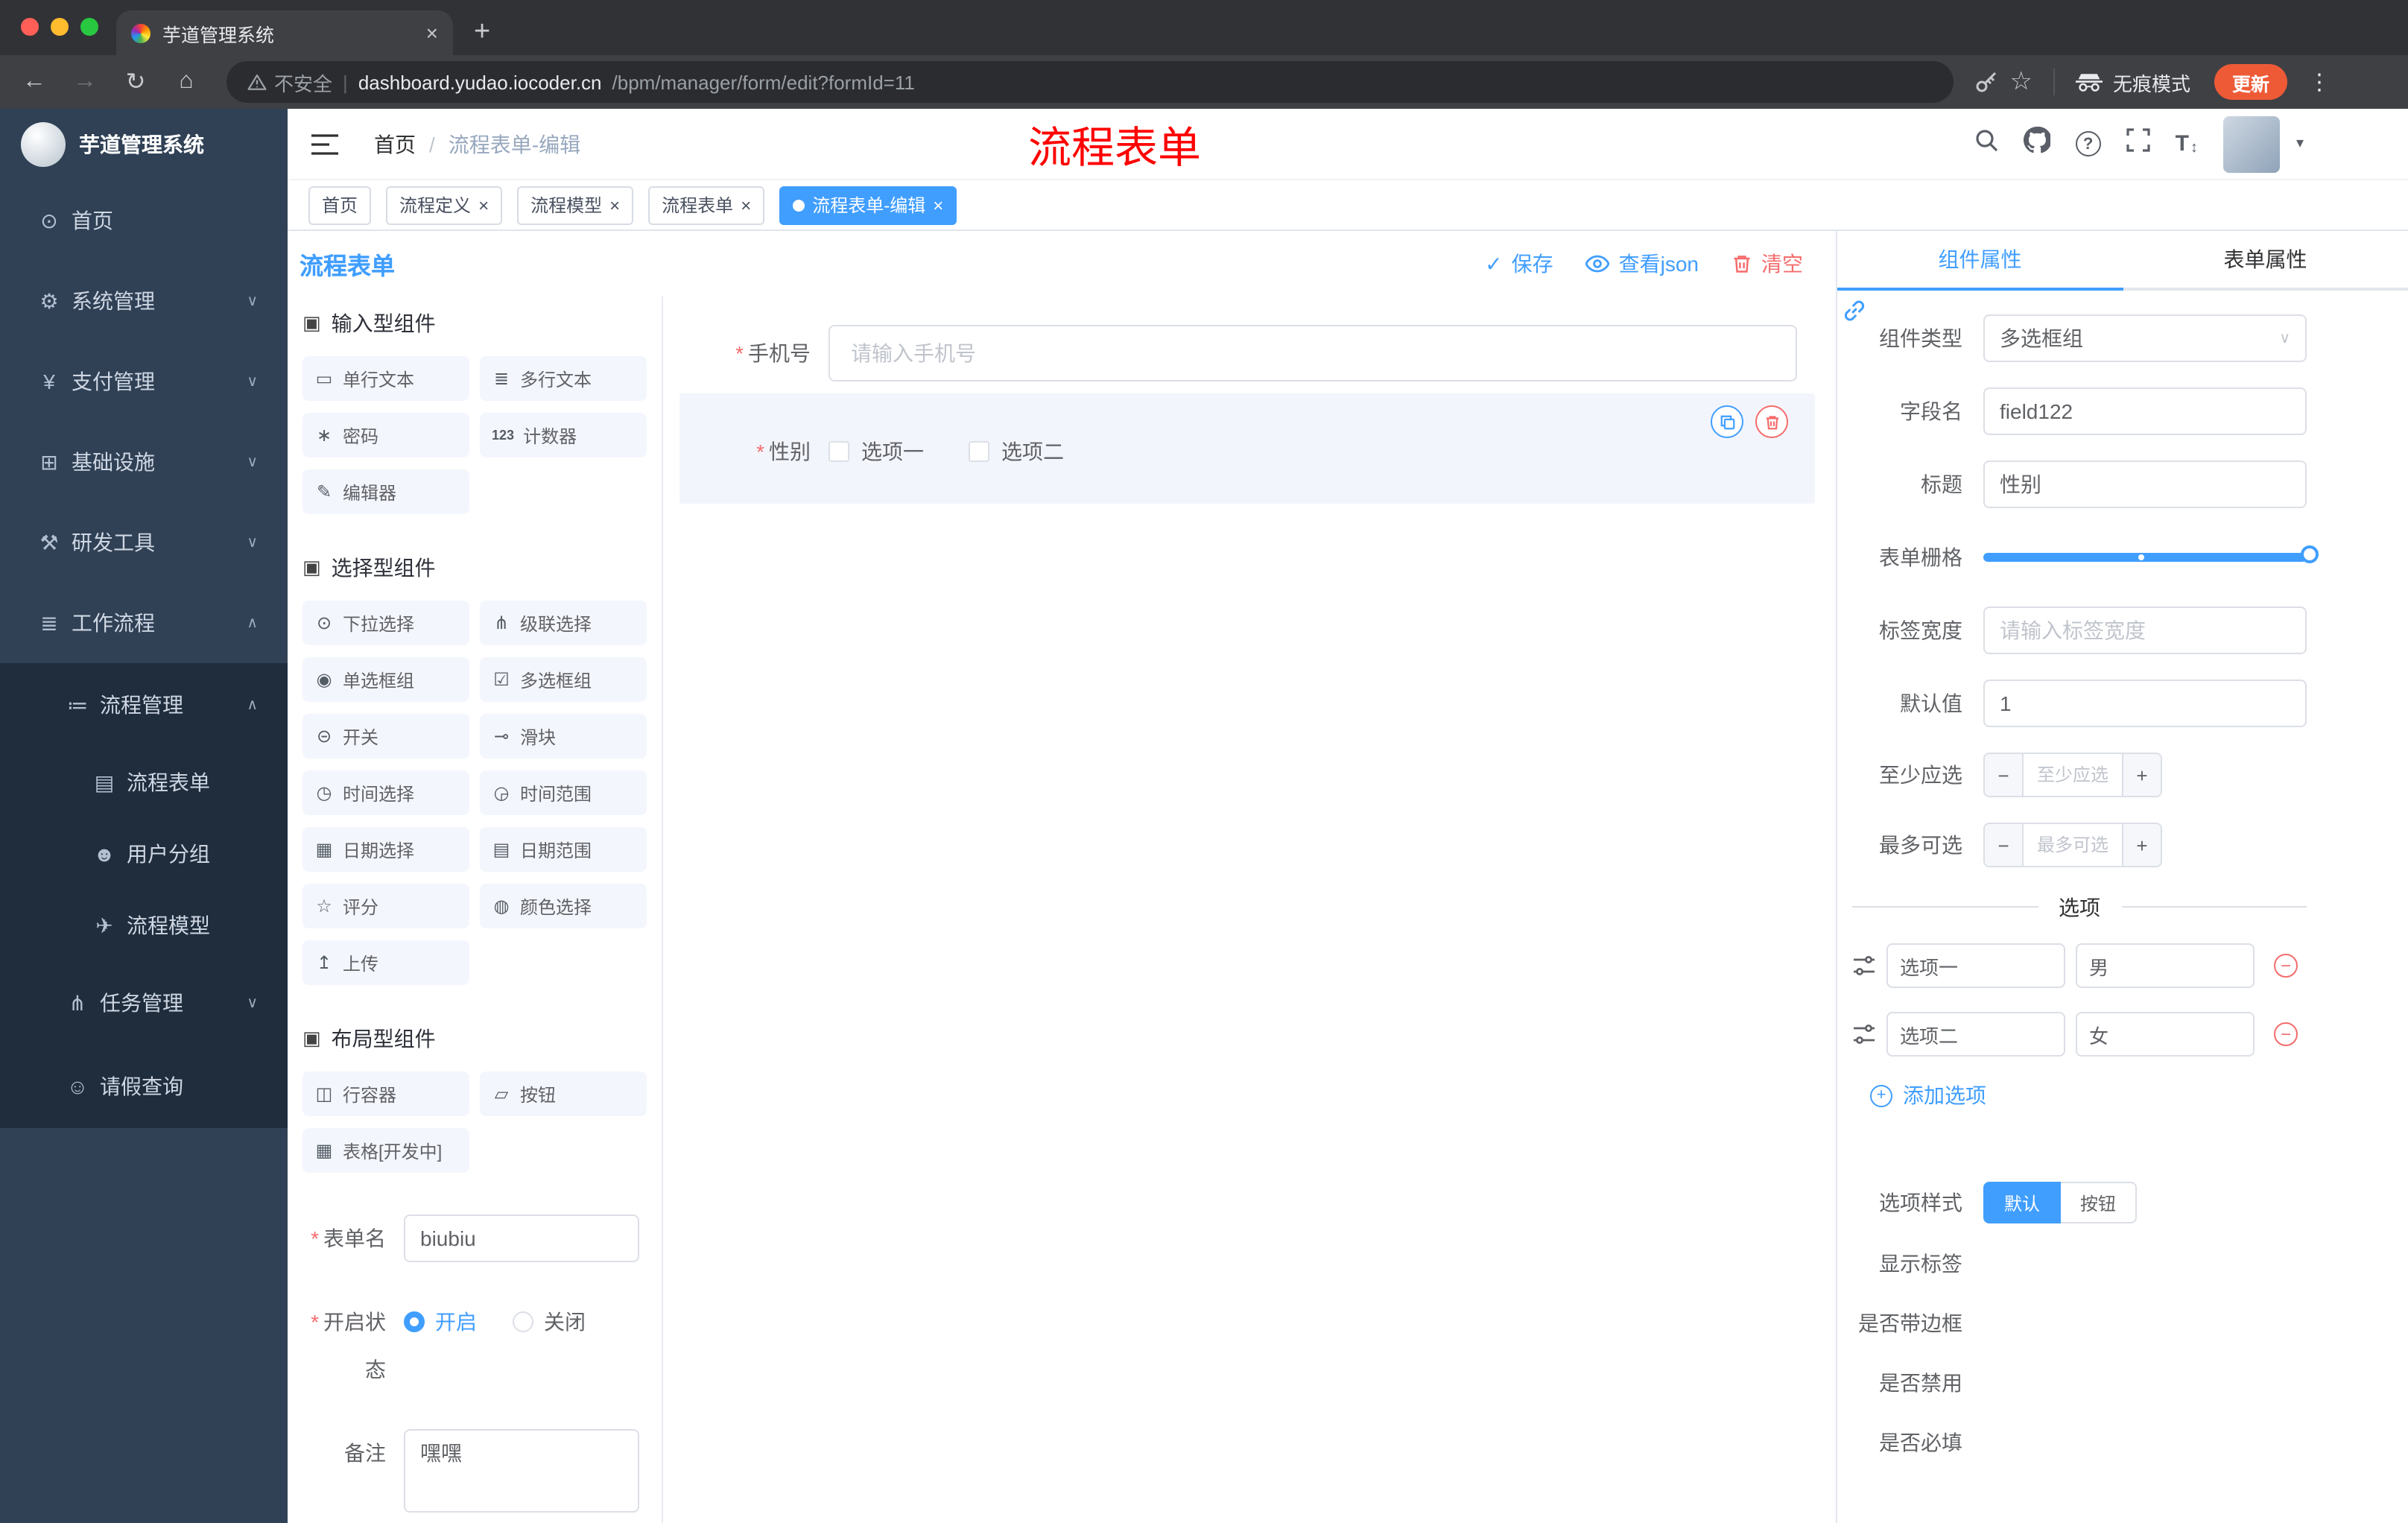 This screenshot has height=1523, width=2408. I want to click on sidebar-collapse-icon, so click(324, 143).